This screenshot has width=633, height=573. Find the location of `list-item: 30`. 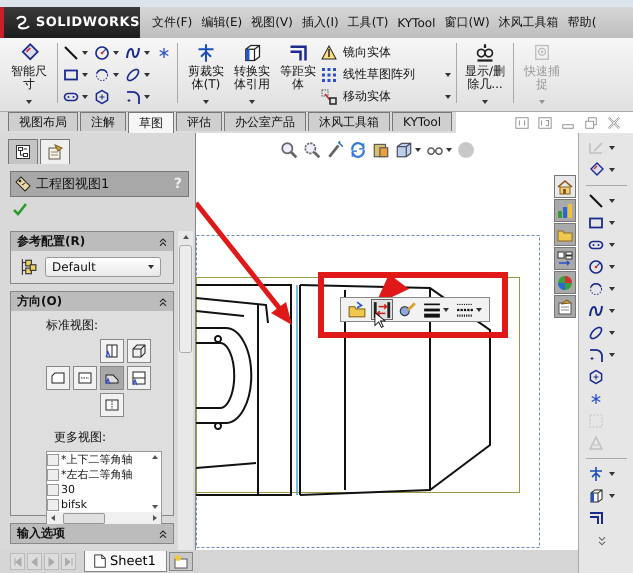

list-item: 30 is located at coordinates (68, 489).